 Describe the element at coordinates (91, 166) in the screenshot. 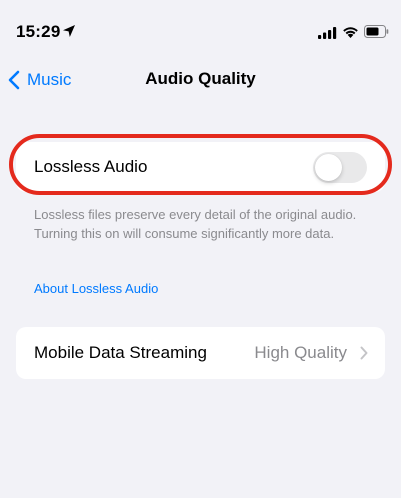

I see `lossless-audio-label: Lossless Audio` at that location.